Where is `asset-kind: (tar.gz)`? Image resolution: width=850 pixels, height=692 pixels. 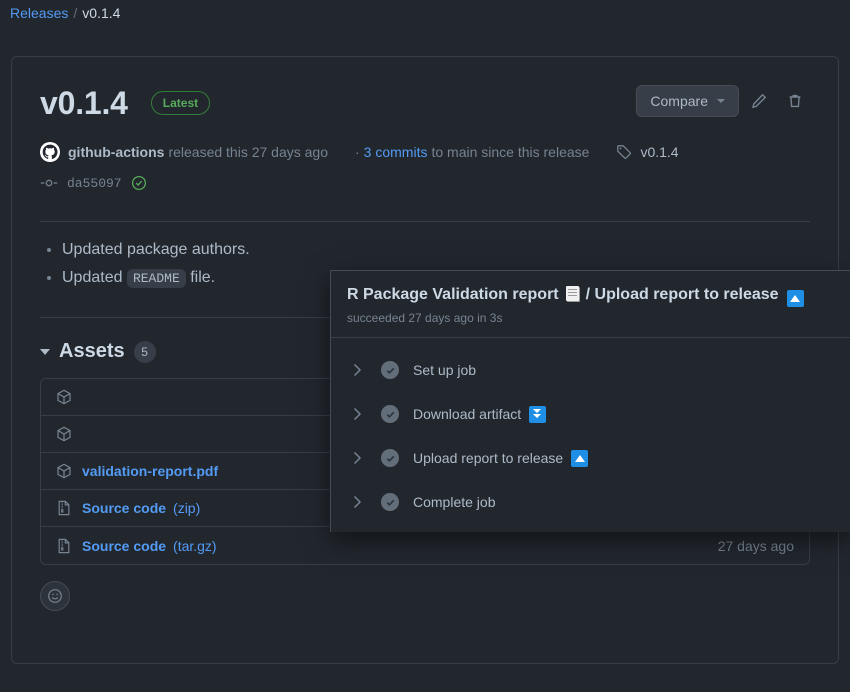 asset-kind: (tar.gz) is located at coordinates (195, 545).